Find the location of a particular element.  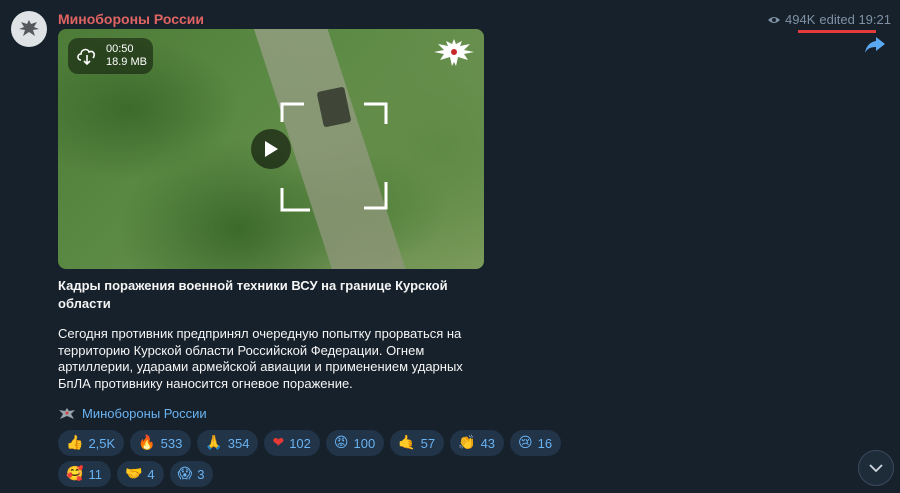

reaction-count: 354 is located at coordinates (238, 443).